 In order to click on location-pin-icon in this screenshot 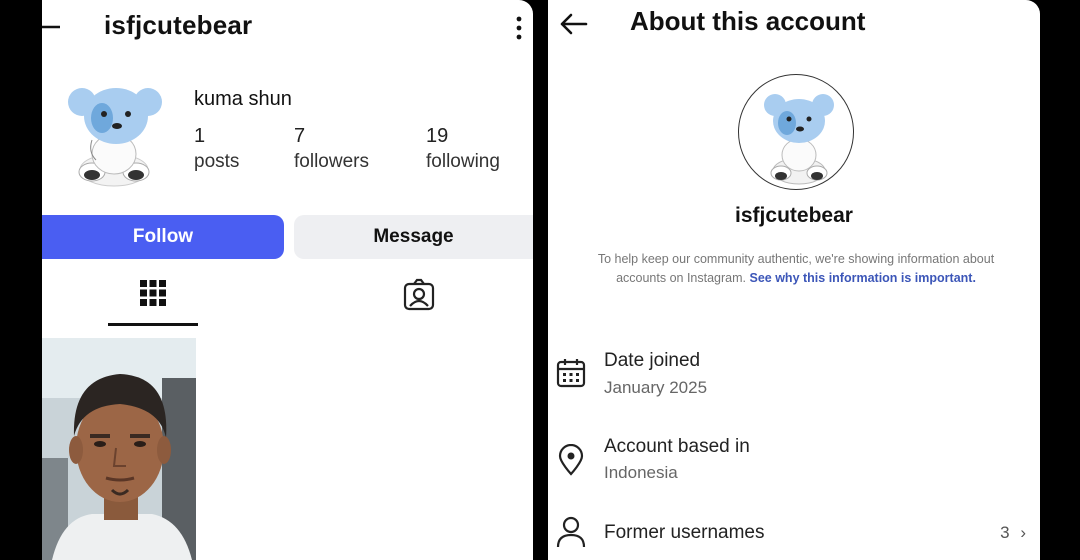, I will do `click(571, 460)`.